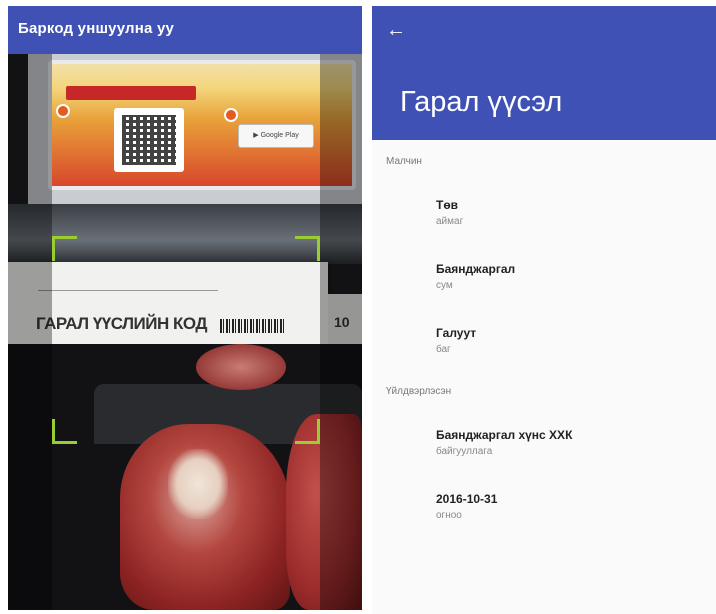  I want to click on list-item-subtitle: баг, so click(443, 349).